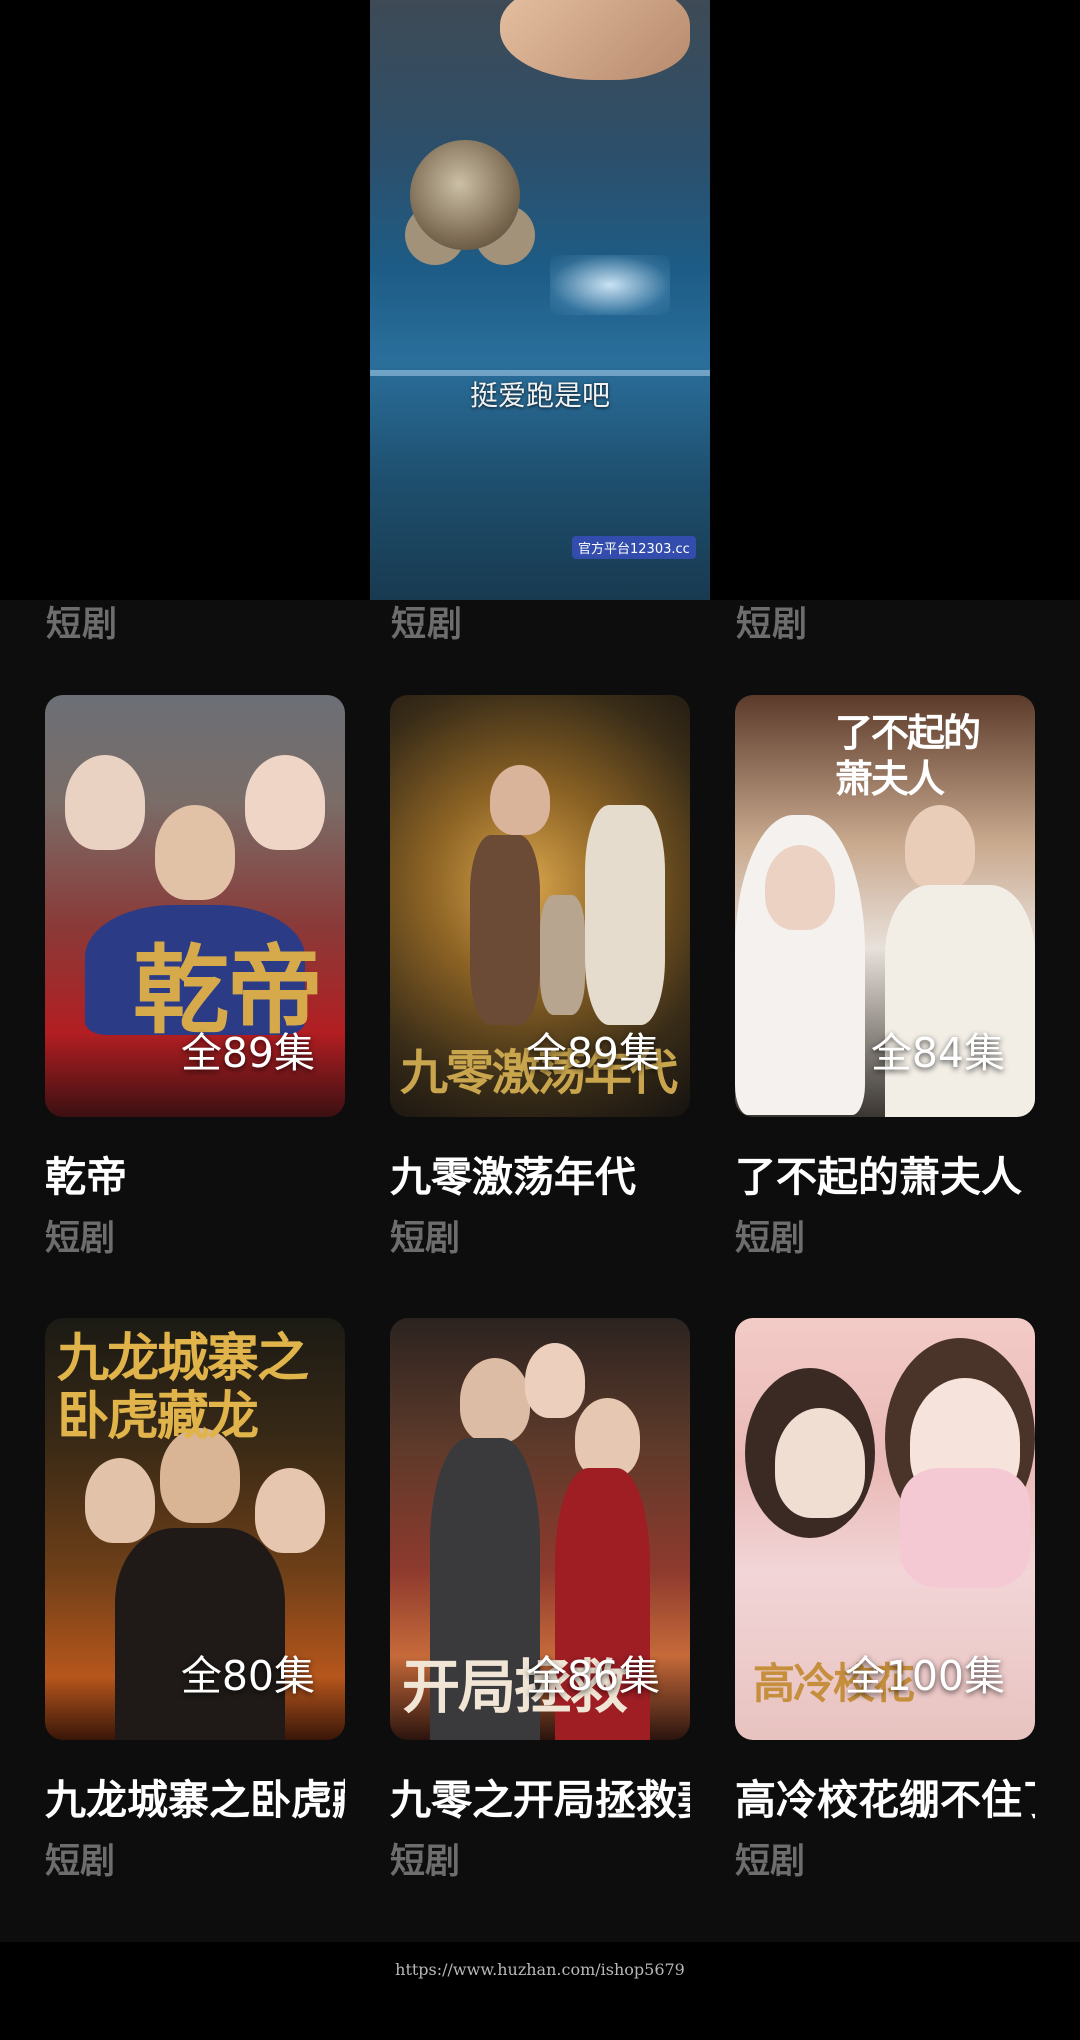  Describe the element at coordinates (465, 195) in the screenshot. I see `video-crab` at that location.